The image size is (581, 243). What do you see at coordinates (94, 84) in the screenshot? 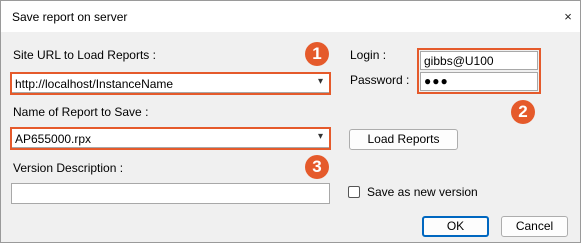
I see `site-url-value: http://localhost/InstanceName` at bounding box center [94, 84].